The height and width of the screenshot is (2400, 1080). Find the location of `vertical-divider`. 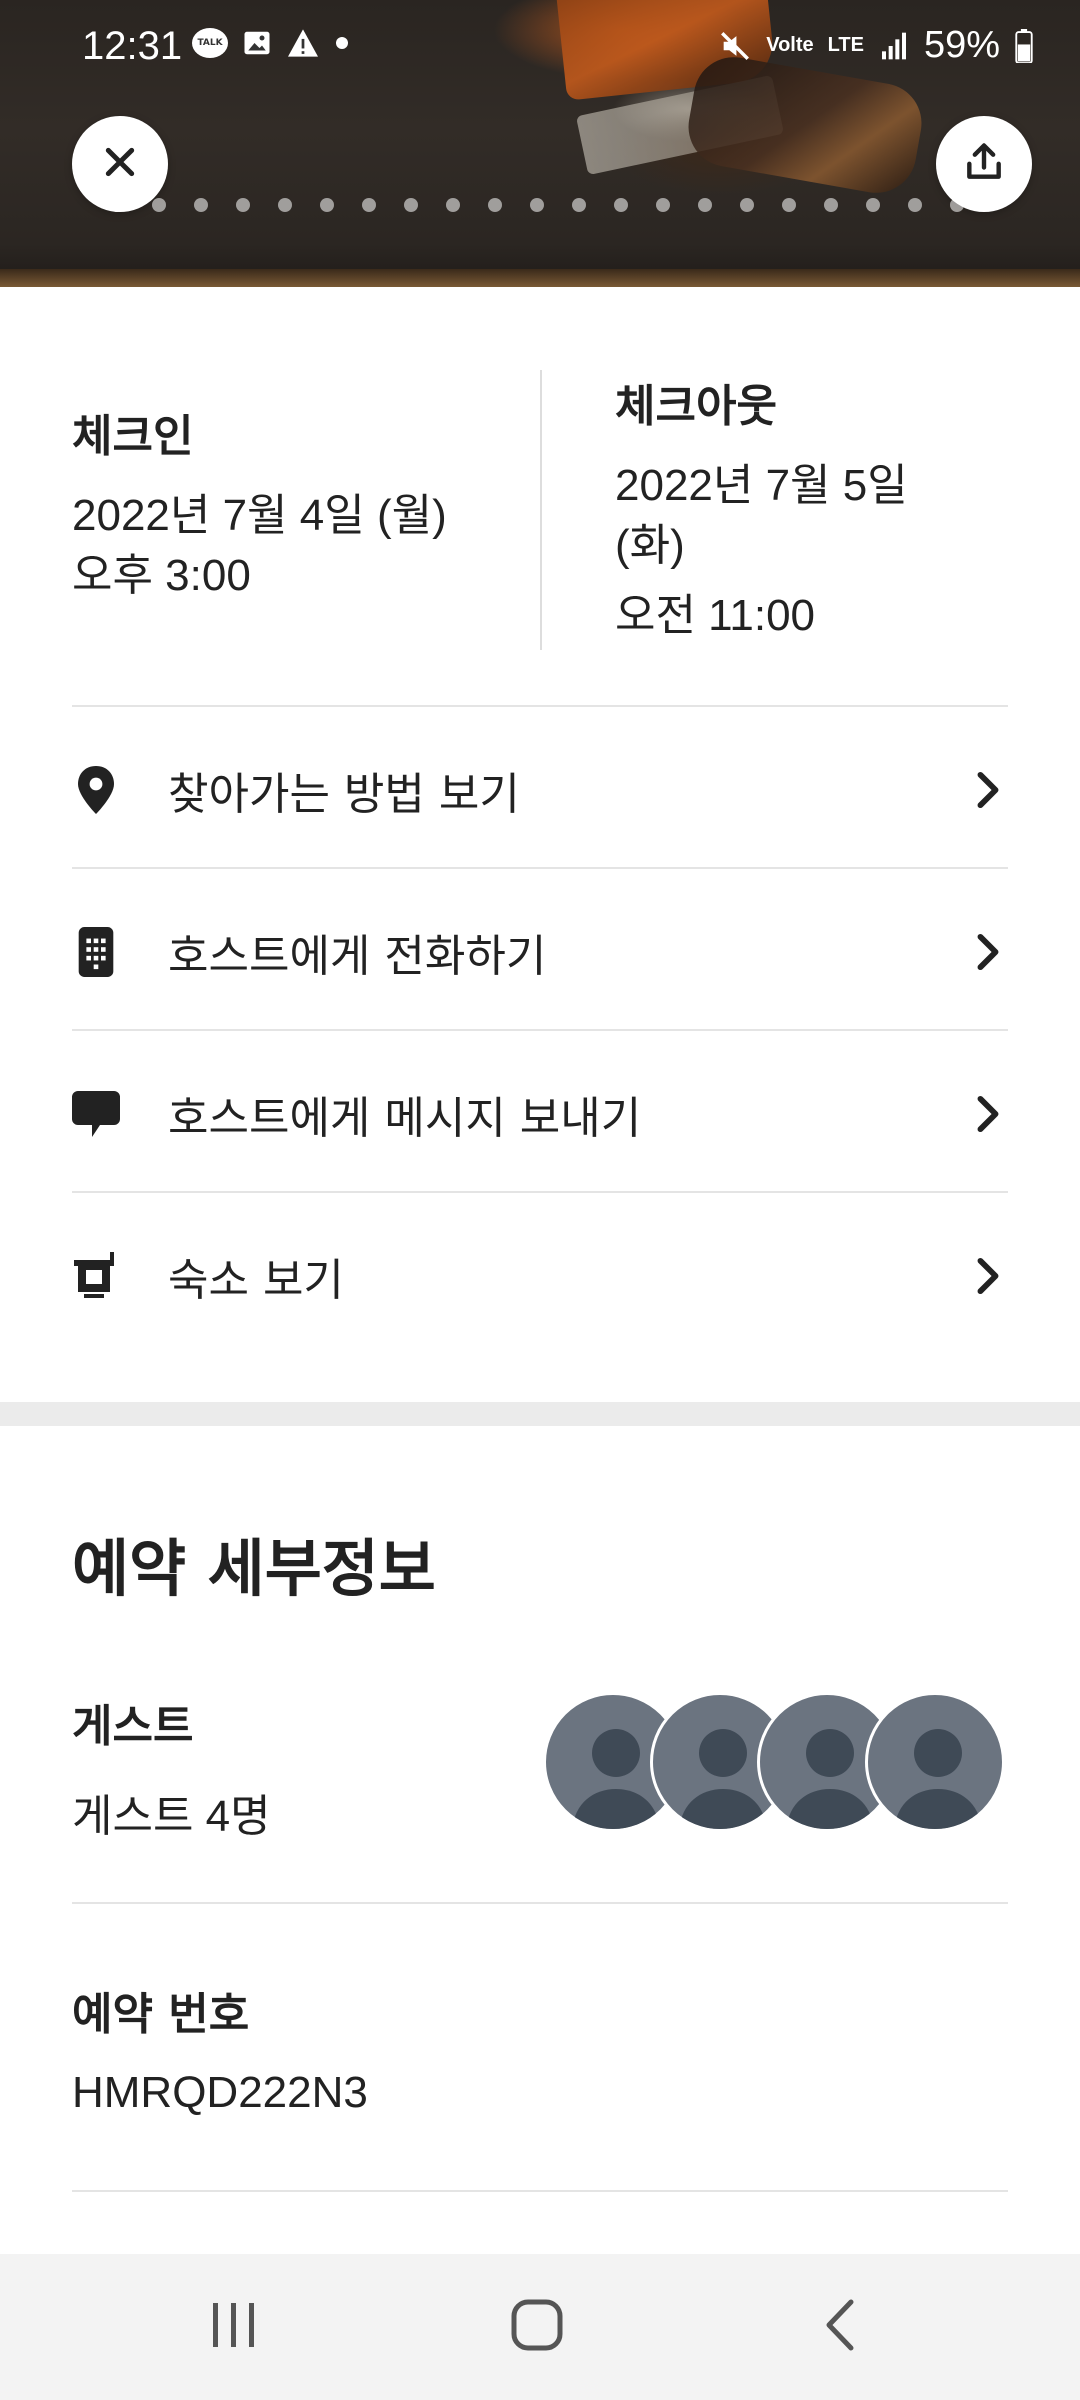

vertical-divider is located at coordinates (541, 510).